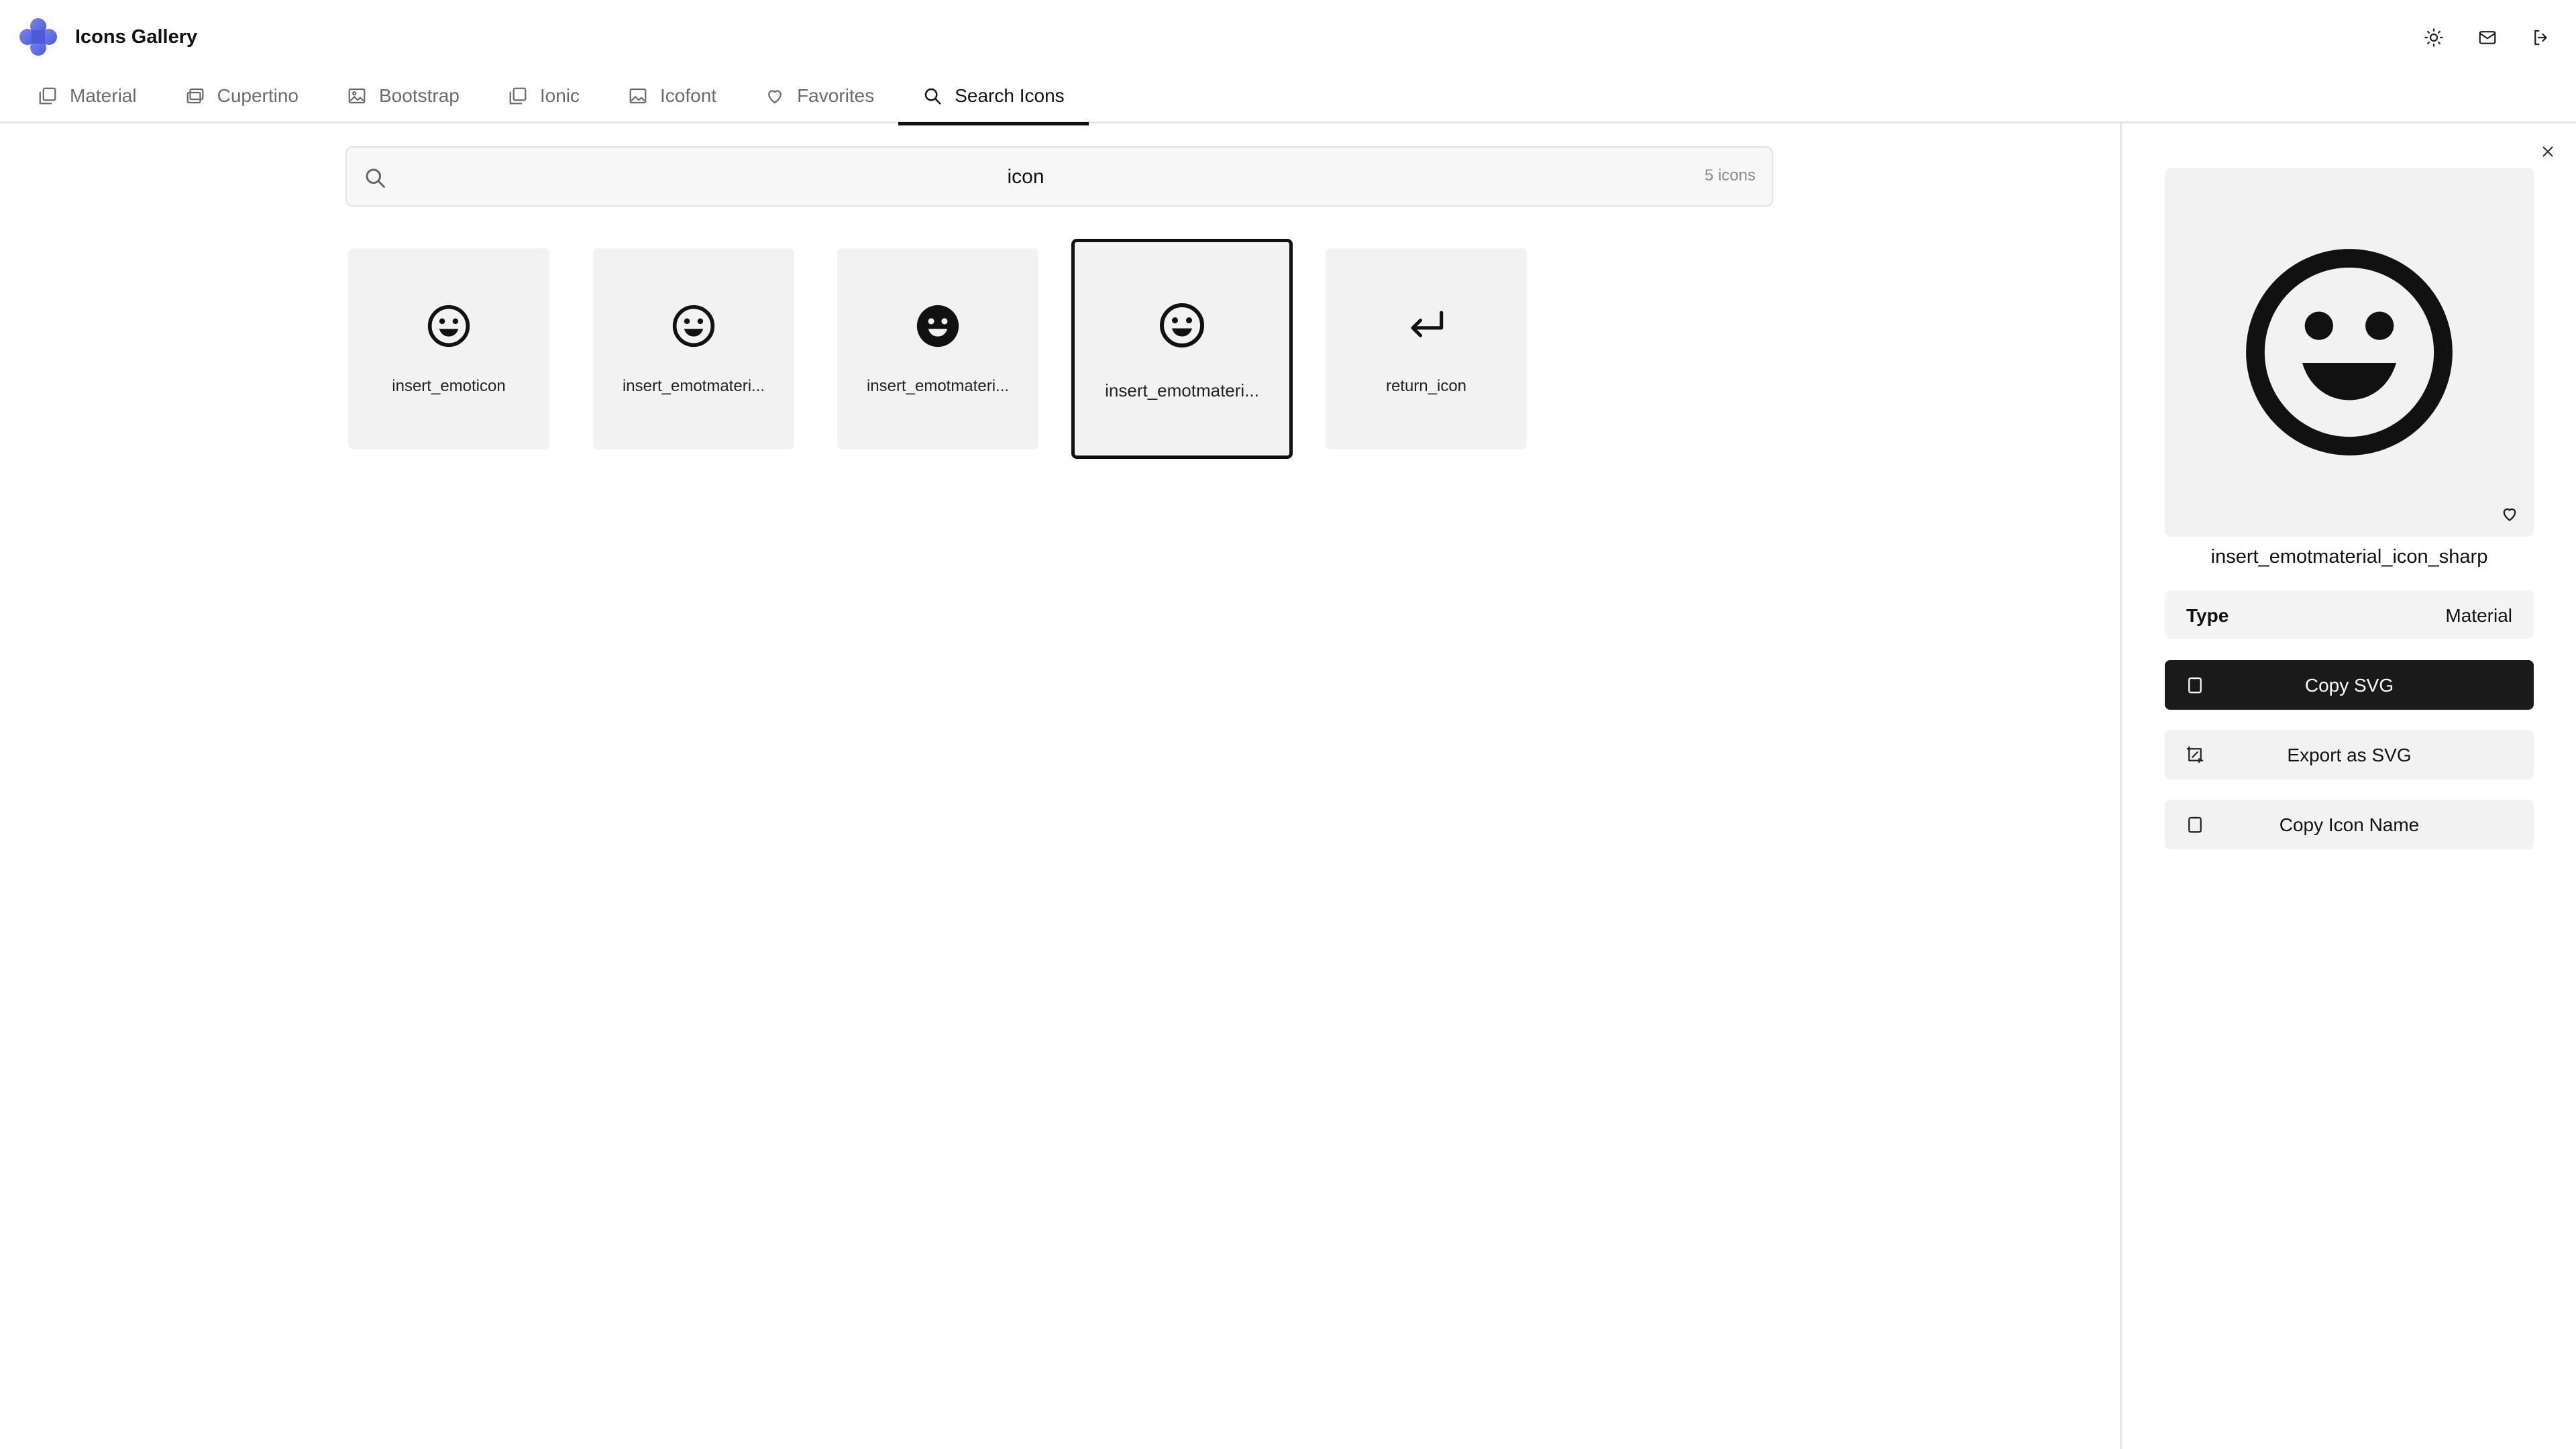  I want to click on tab-favorites: Favorites, so click(819, 95).